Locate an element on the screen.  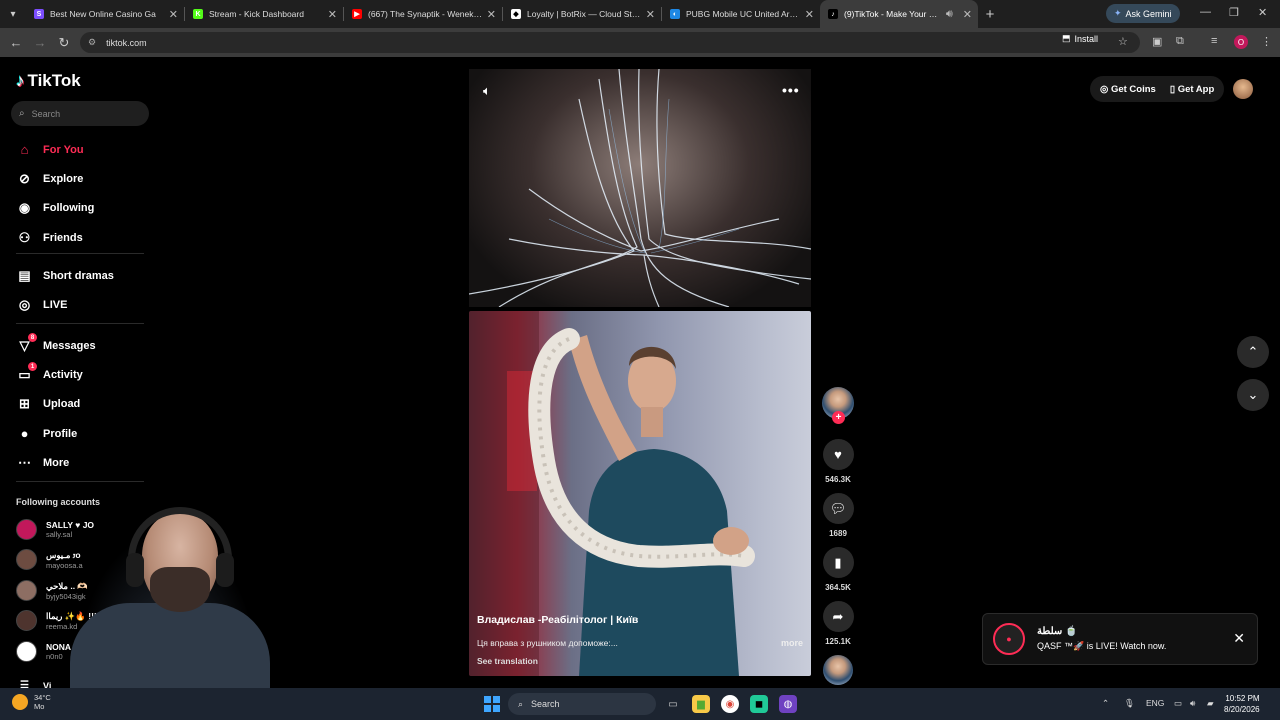
sidebar-item-label: Activity is located at coordinates (63, 374).